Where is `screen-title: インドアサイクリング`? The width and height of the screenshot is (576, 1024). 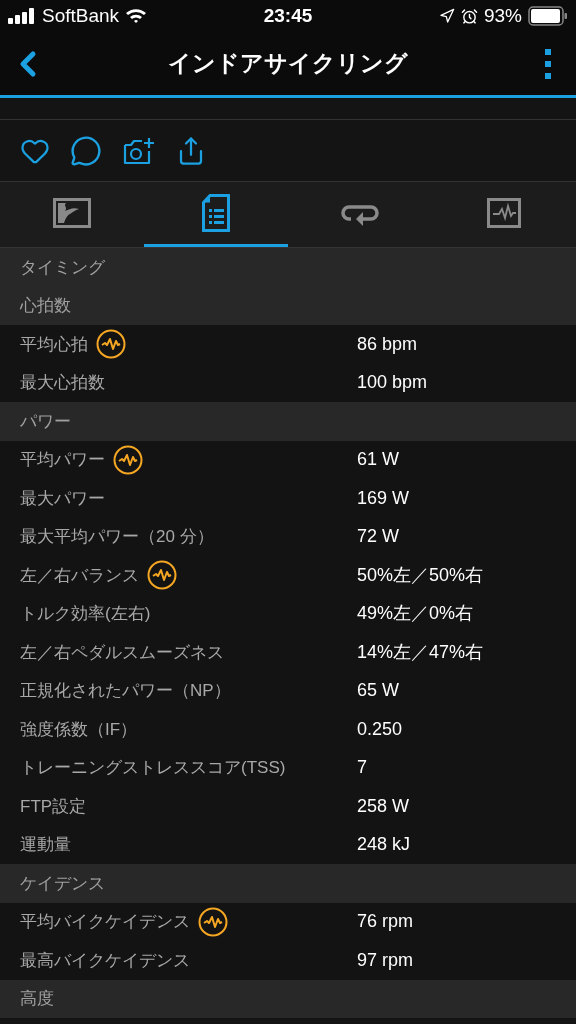 screen-title: インドアサイクリング is located at coordinates (288, 64).